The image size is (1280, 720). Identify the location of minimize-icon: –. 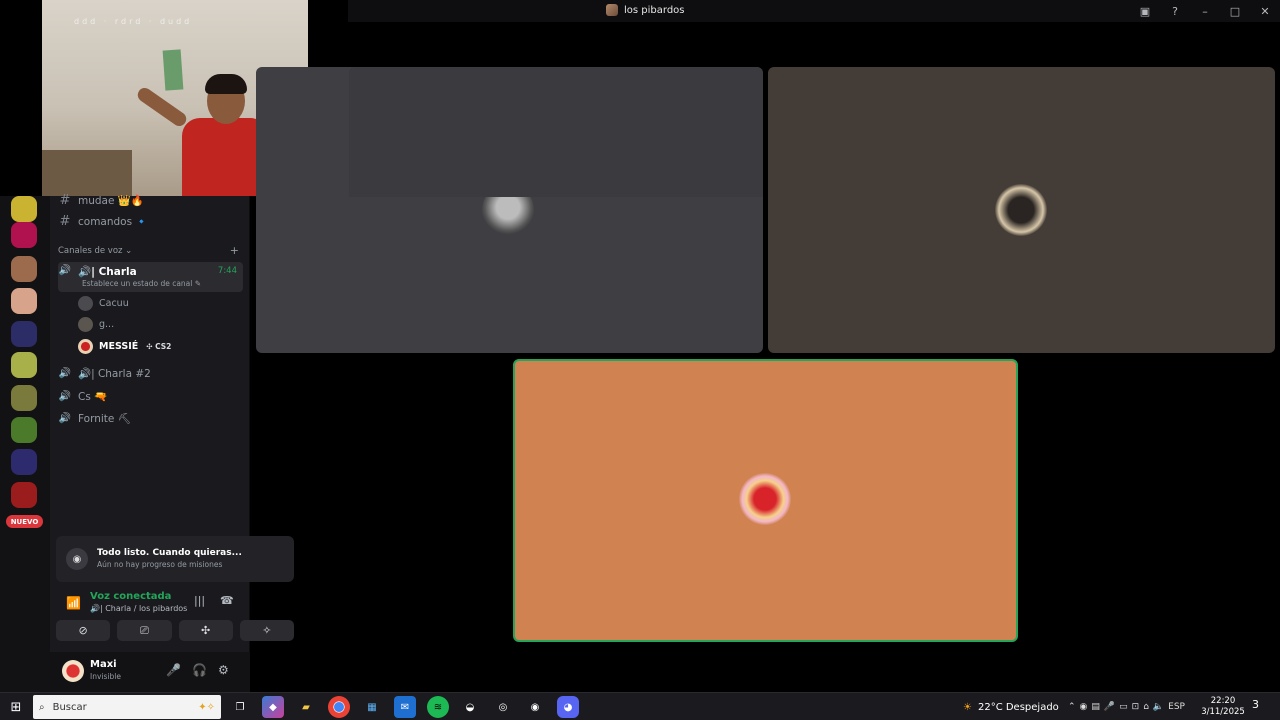
(1205, 11).